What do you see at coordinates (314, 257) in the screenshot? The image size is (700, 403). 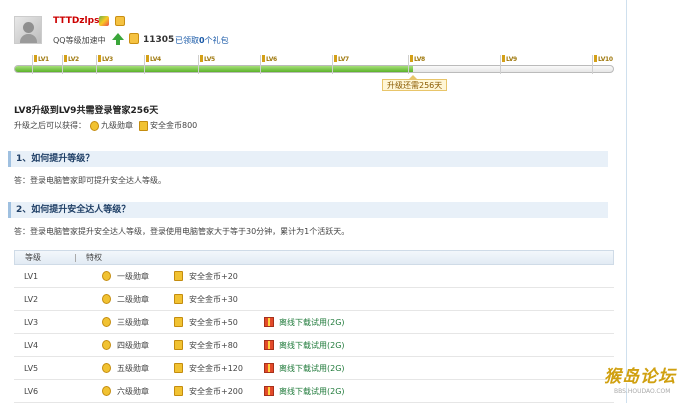 I see `table-header: 等级 特权` at bounding box center [314, 257].